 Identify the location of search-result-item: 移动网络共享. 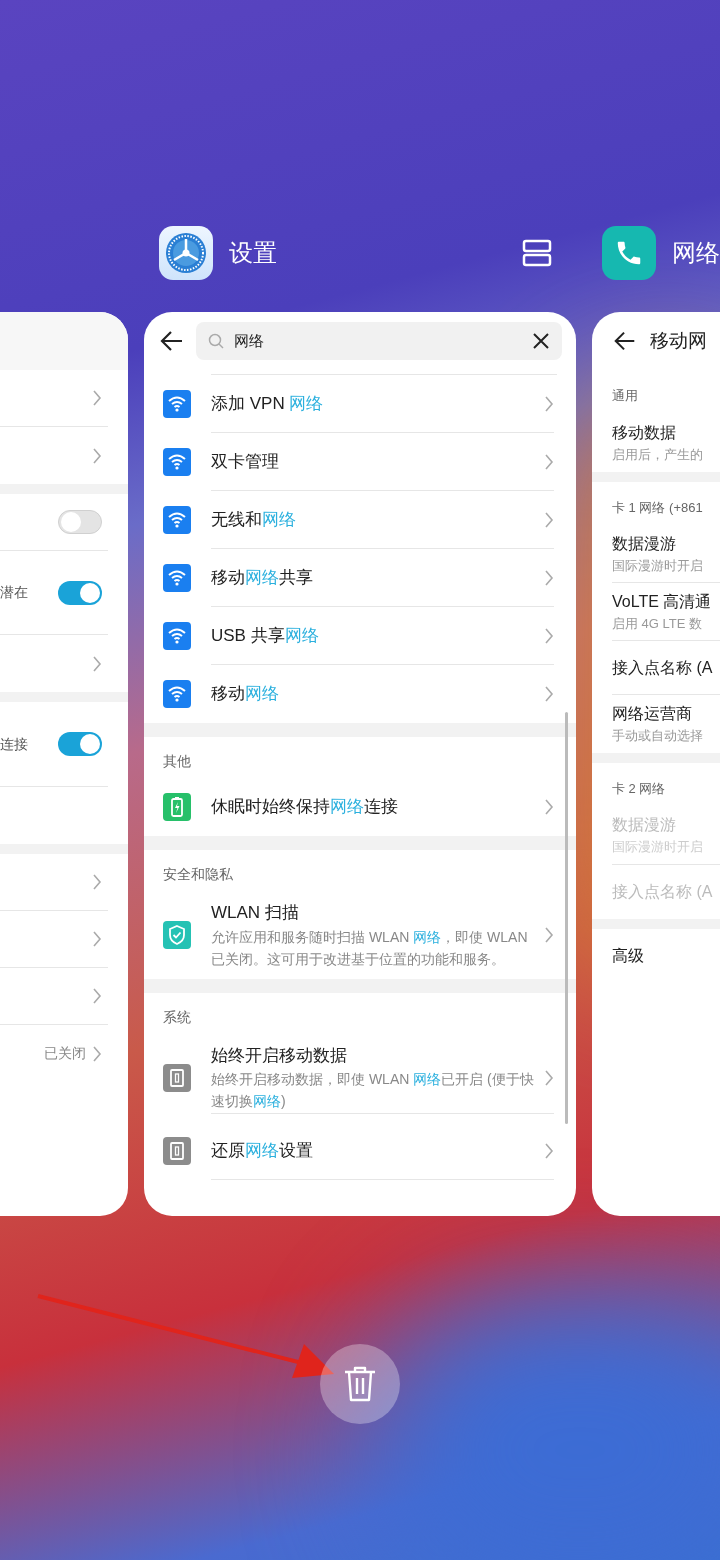
(360, 578).